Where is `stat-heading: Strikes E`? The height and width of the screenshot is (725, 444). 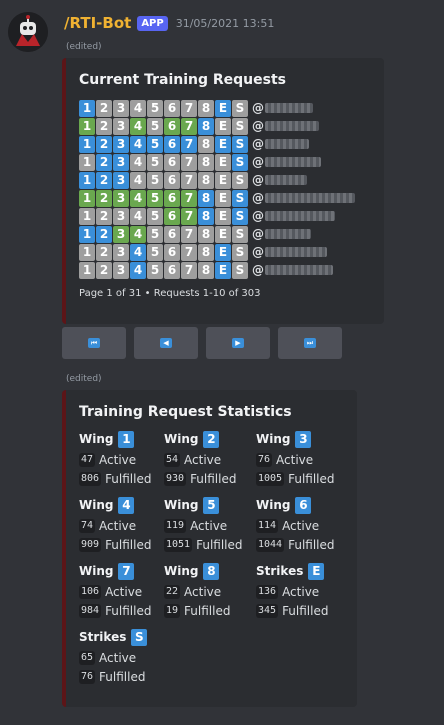 stat-heading: Strikes E is located at coordinates (306, 571).